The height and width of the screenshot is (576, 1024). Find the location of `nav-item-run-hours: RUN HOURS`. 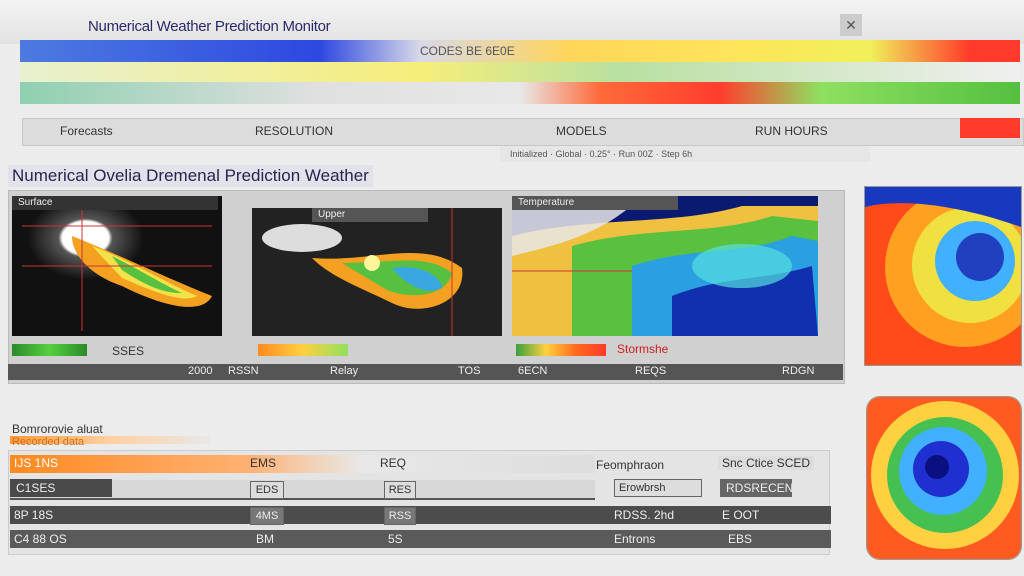

nav-item-run-hours: RUN HOURS is located at coordinates (791, 131).